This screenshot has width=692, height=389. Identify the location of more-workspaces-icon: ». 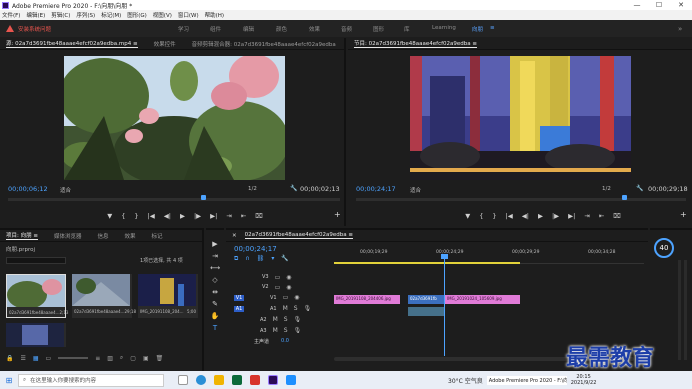
(680, 29).